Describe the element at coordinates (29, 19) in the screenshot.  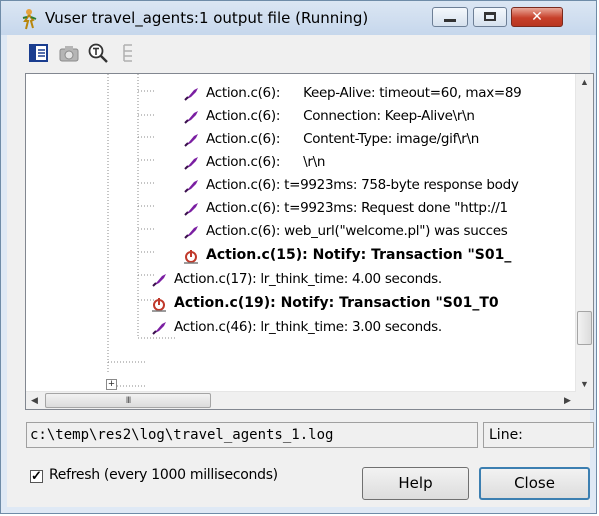
I see `vuser-app-icon` at that location.